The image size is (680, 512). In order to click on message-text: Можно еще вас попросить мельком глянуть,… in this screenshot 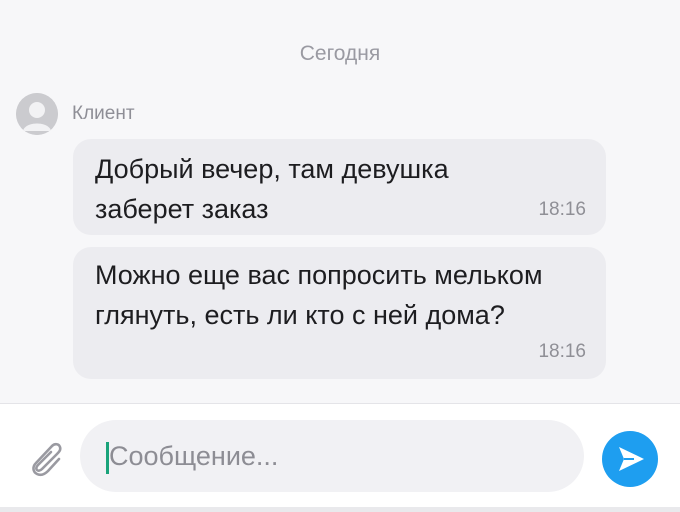, I will do `click(319, 295)`.